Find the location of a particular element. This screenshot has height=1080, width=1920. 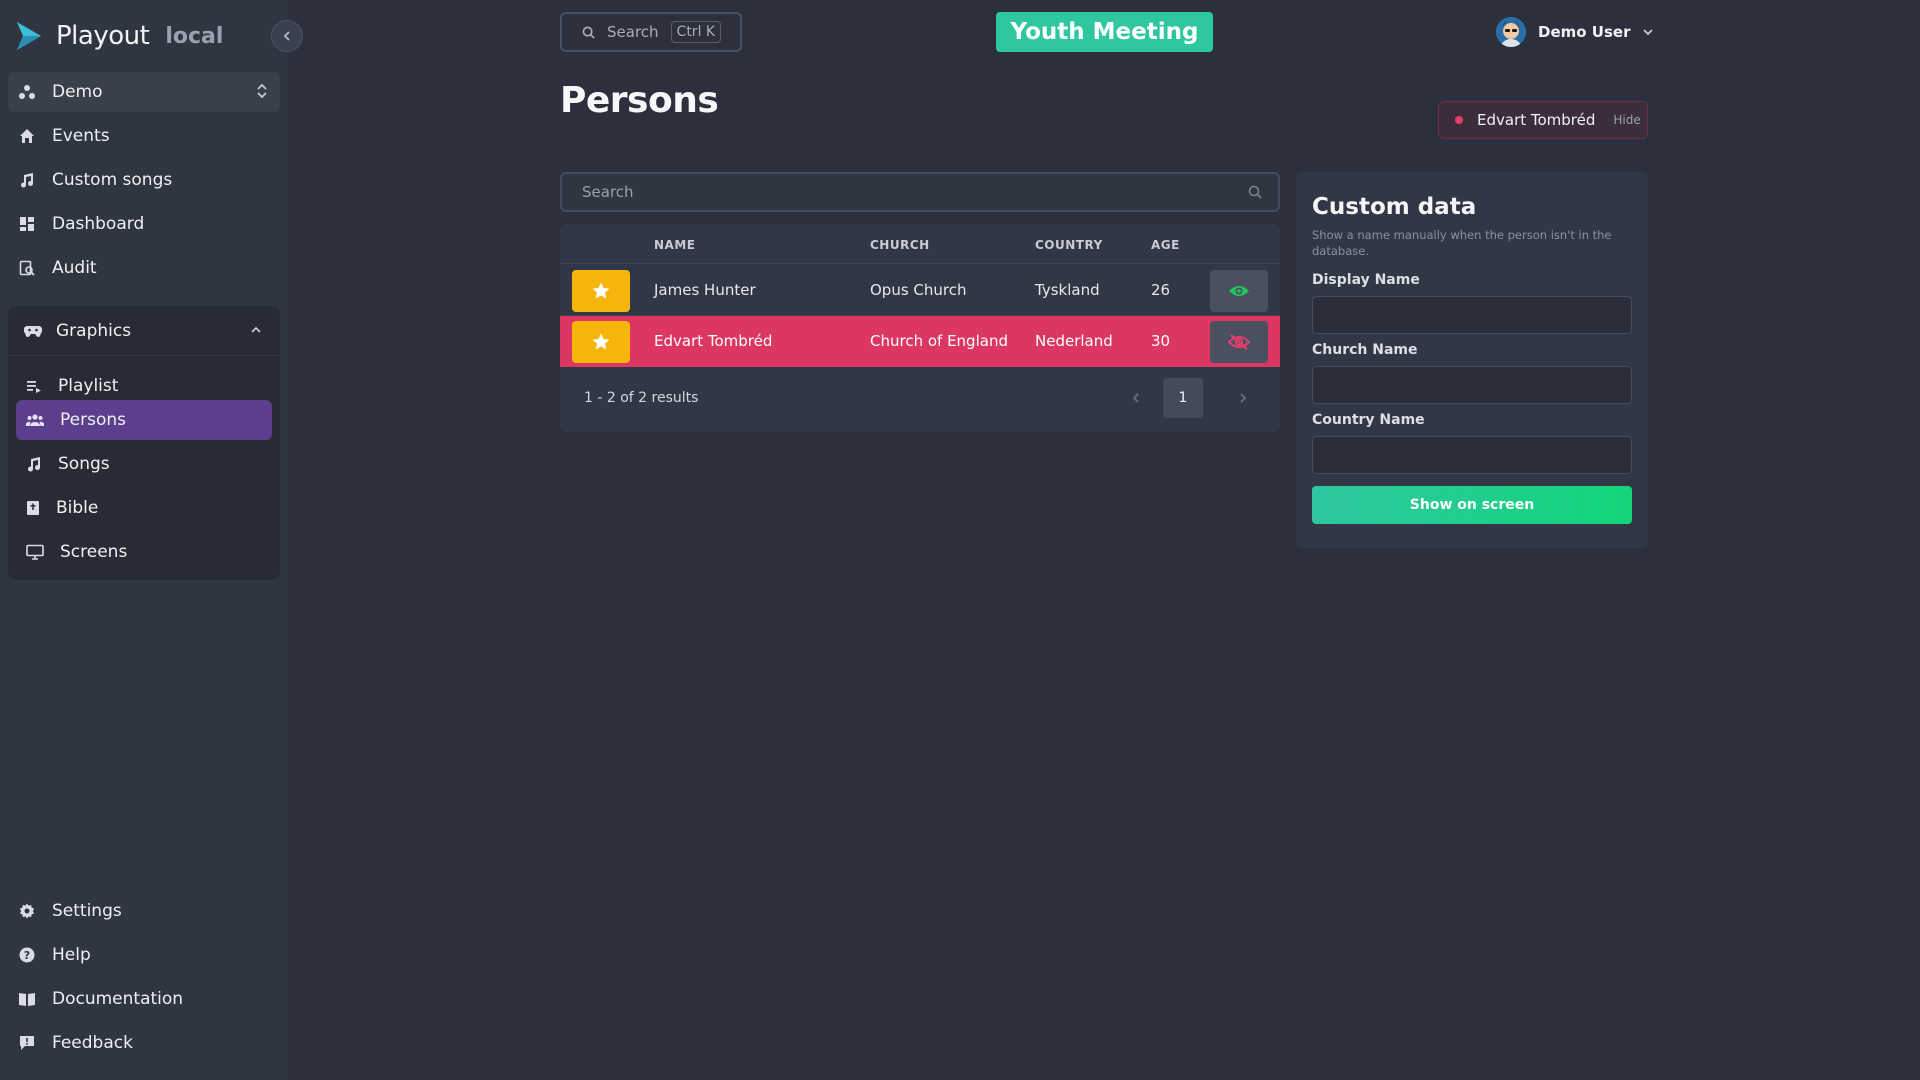

country-name-label: Country Name is located at coordinates (1368, 420).